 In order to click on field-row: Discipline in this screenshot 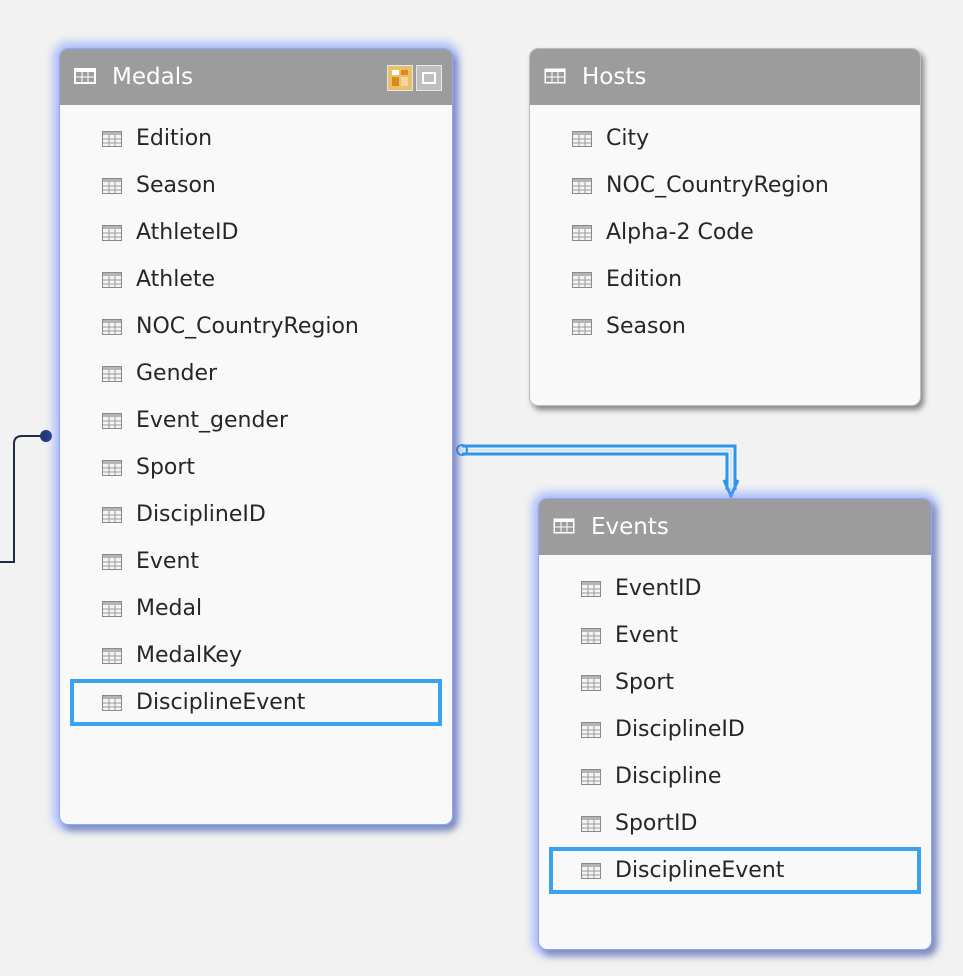, I will do `click(735, 776)`.